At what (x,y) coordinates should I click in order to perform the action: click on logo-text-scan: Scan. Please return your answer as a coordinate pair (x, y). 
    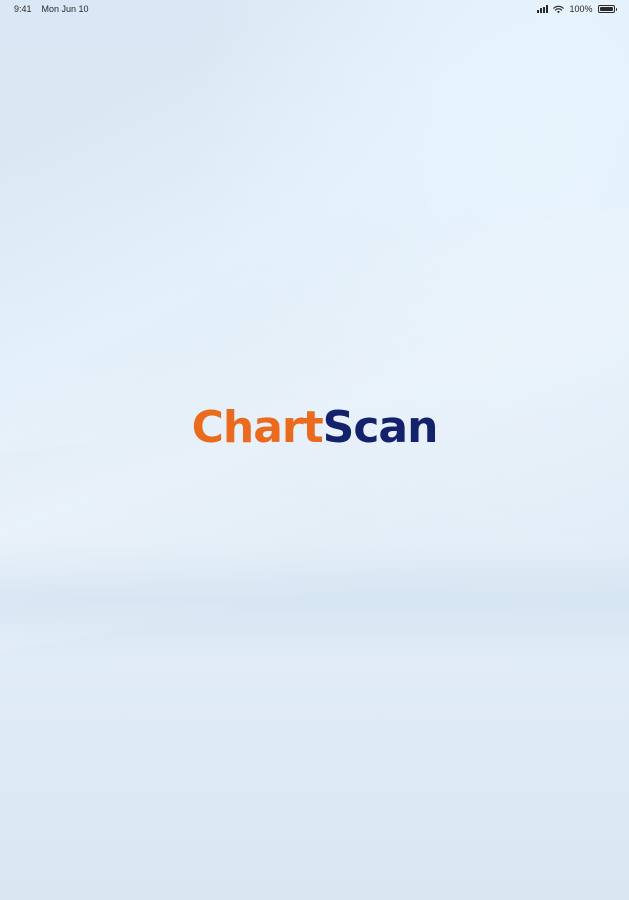
    Looking at the image, I should click on (380, 427).